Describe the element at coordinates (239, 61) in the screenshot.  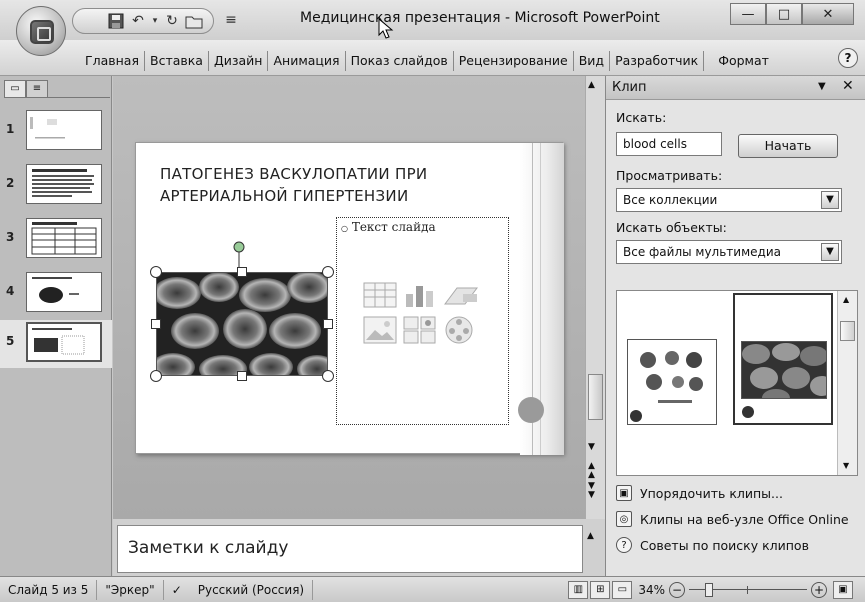
I see `tab-design: Дизайн` at that location.